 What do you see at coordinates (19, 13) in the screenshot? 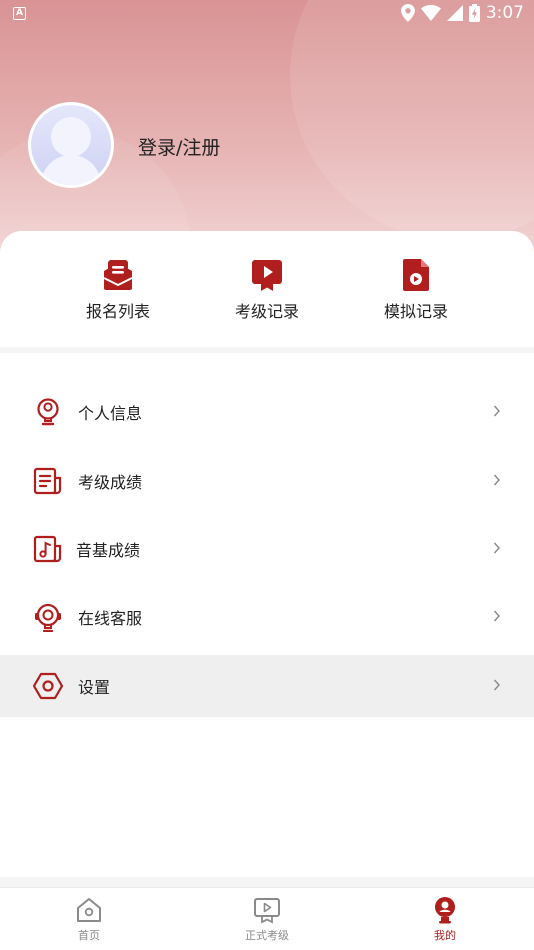
I see `status-app-badge: A` at bounding box center [19, 13].